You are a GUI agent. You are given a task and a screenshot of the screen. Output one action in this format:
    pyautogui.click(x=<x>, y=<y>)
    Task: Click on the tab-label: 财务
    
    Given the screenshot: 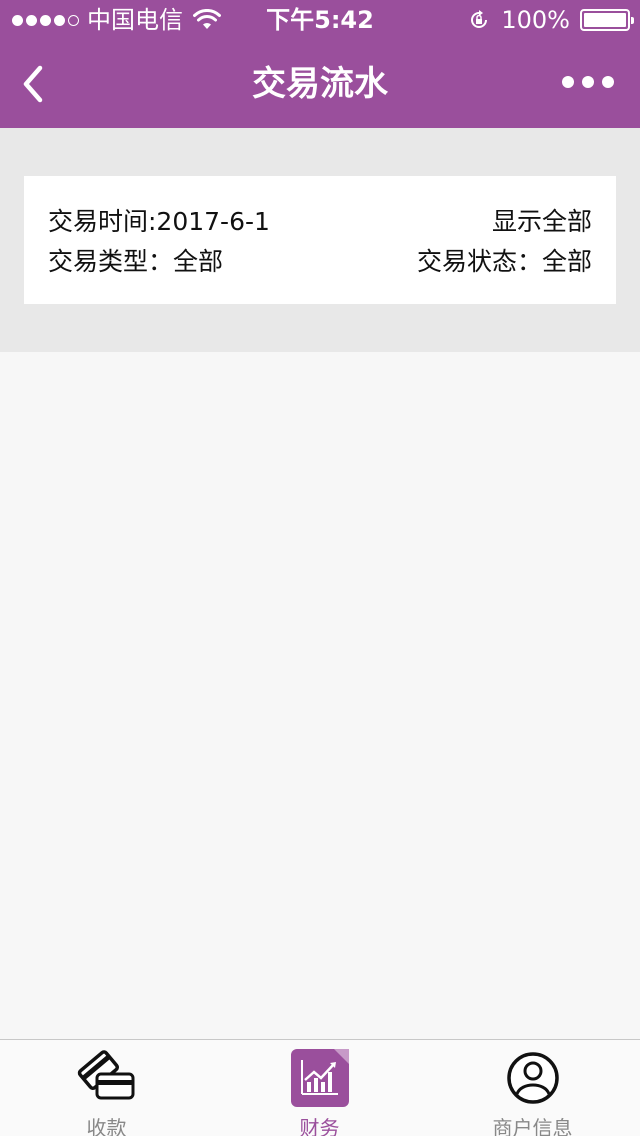 What is the action you would take?
    pyautogui.click(x=319, y=1126)
    